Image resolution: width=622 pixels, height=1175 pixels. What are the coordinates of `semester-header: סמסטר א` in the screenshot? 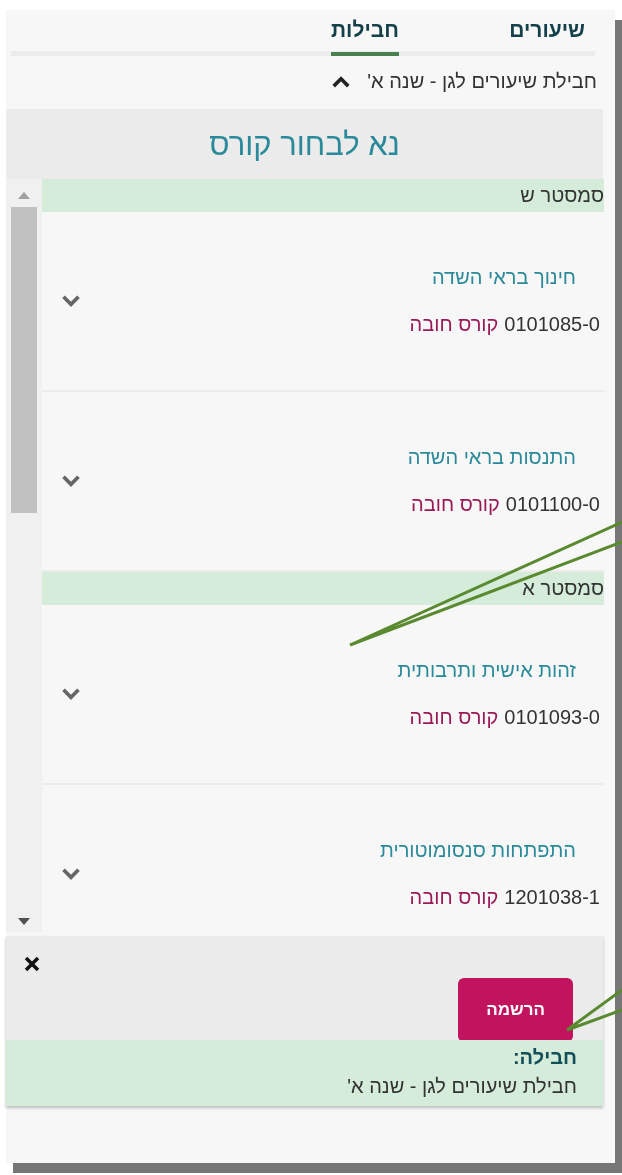 It's located at (323, 588).